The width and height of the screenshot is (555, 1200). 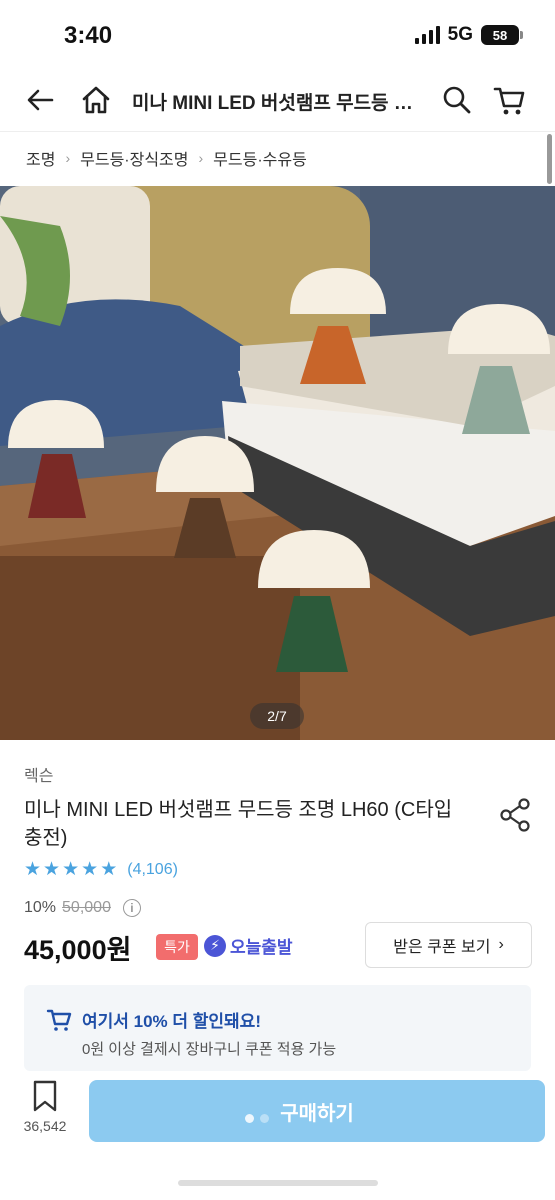 What do you see at coordinates (460, 34) in the screenshot?
I see `network-label: 5G` at bounding box center [460, 34].